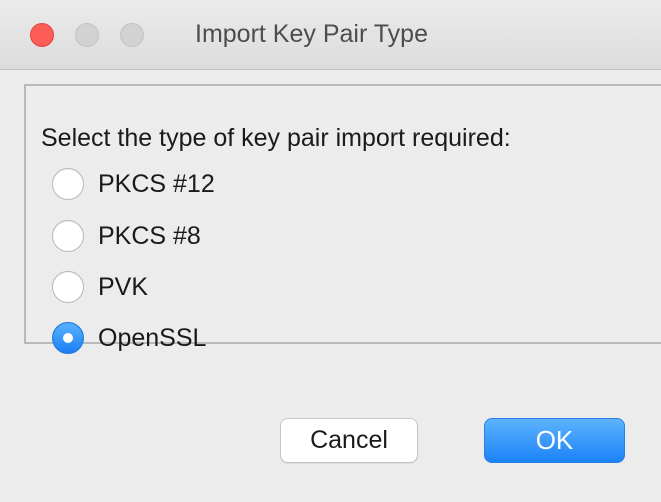 Image resolution: width=661 pixels, height=502 pixels. What do you see at coordinates (152, 338) in the screenshot?
I see `option-label: OpenSSL` at bounding box center [152, 338].